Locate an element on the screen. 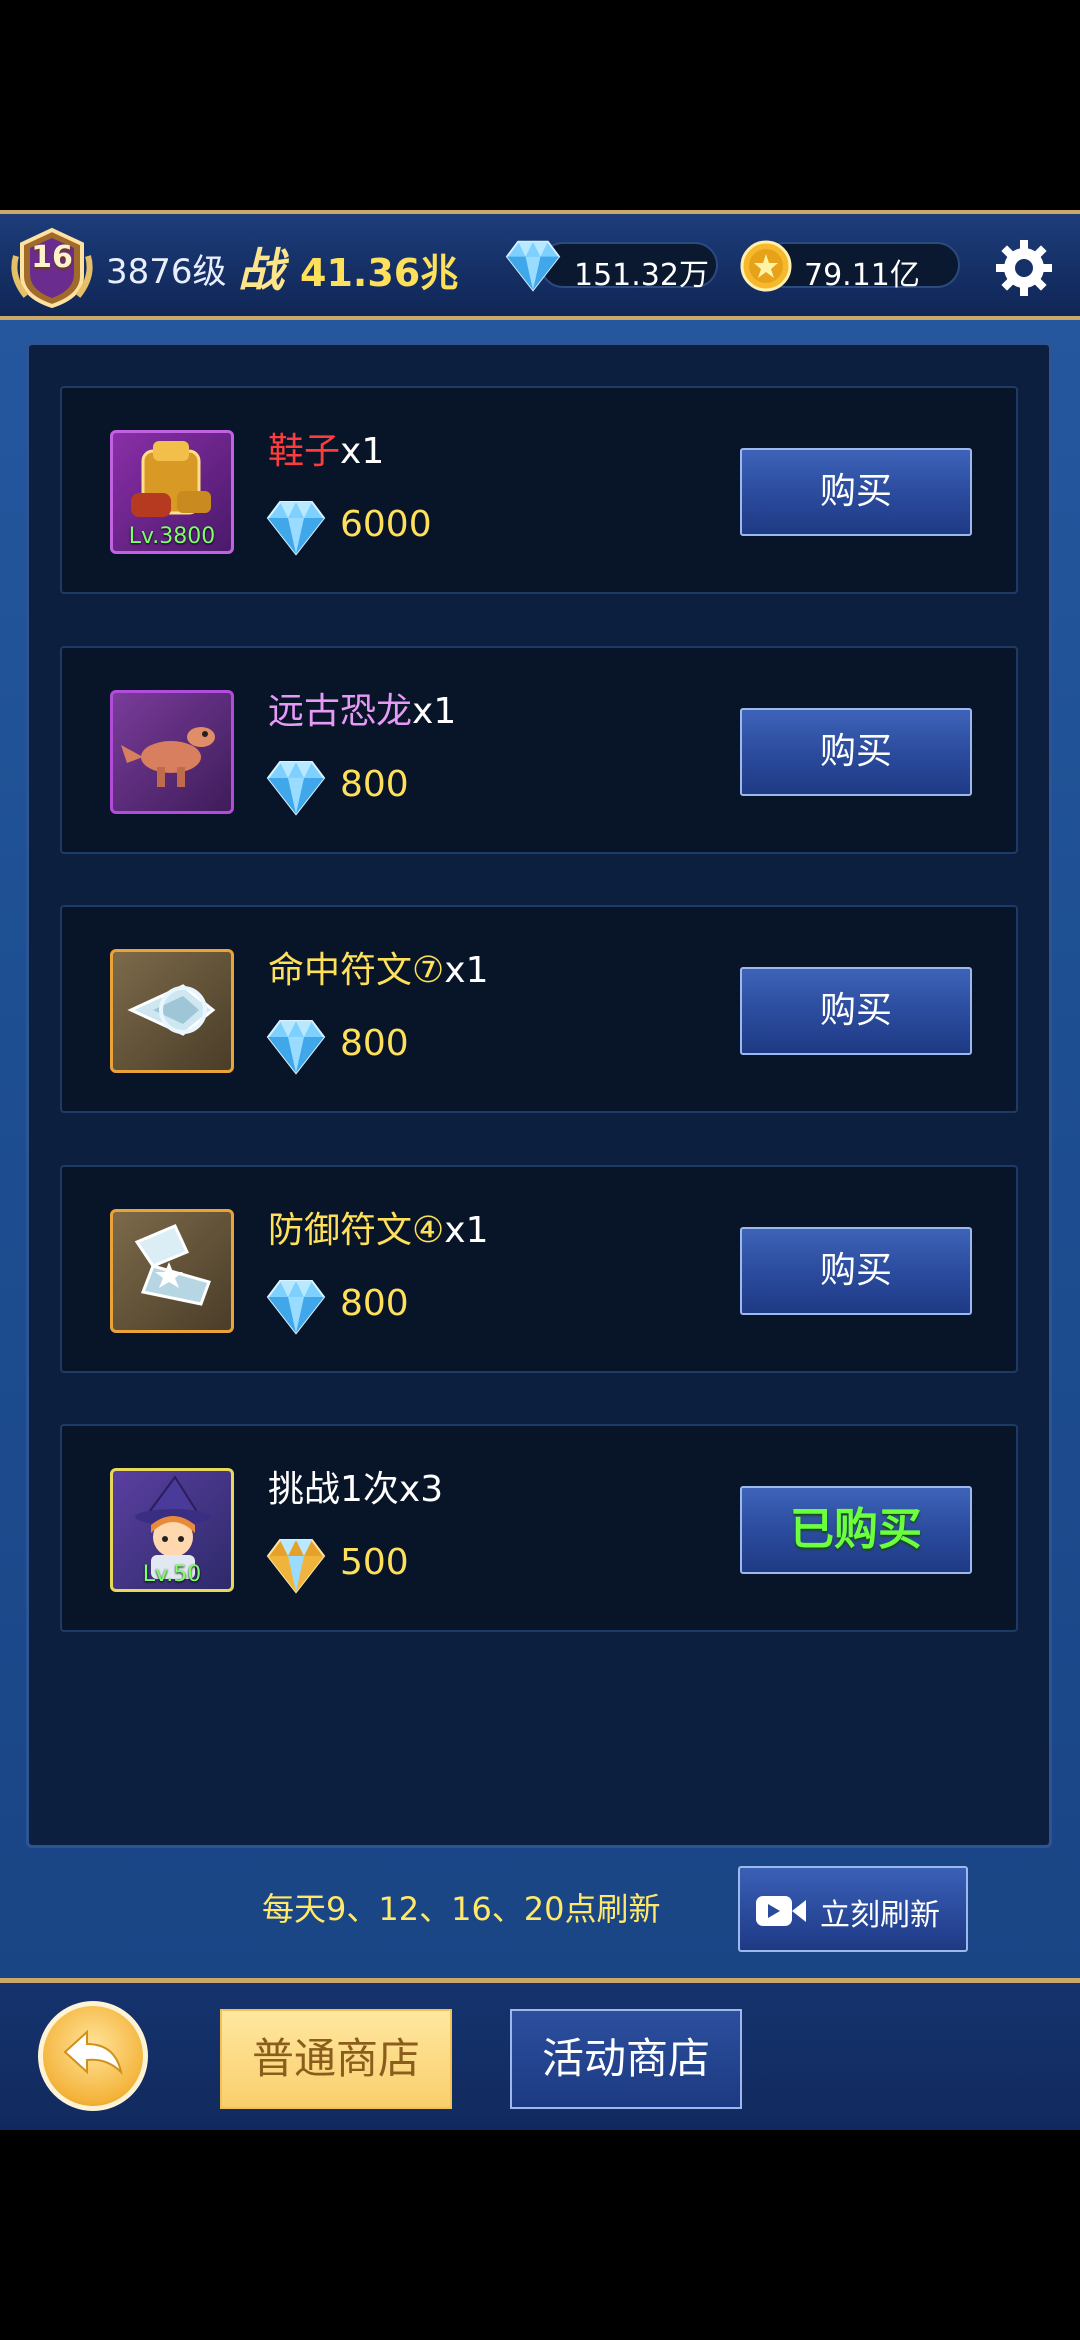  shop-item-card: 命中符文⑦x1 800 购买 is located at coordinates (539, 1009).